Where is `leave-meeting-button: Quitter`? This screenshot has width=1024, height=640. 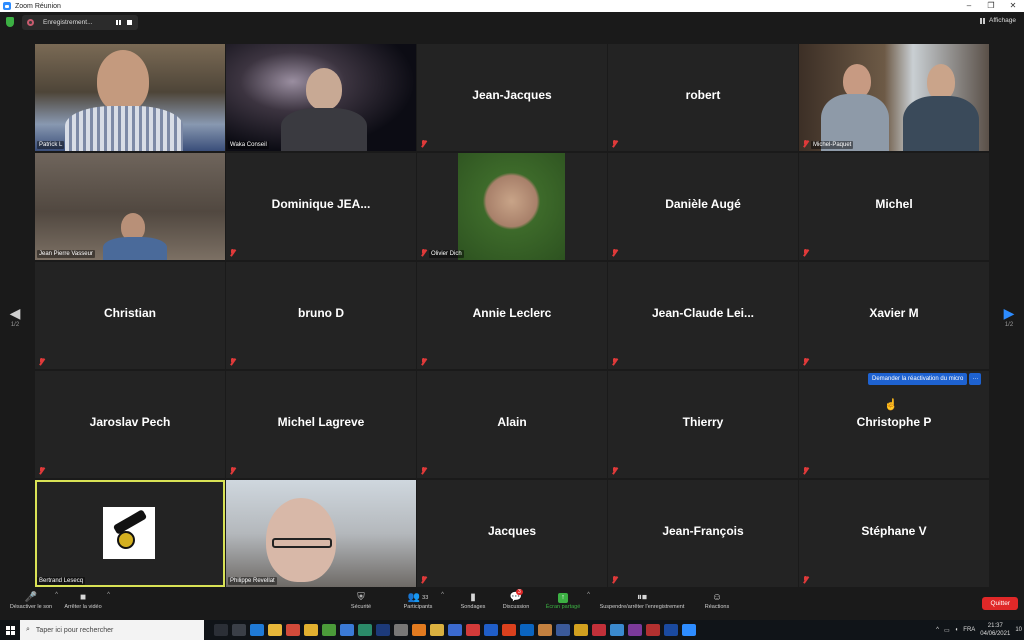
leave-meeting-button: Quitter is located at coordinates (1000, 603).